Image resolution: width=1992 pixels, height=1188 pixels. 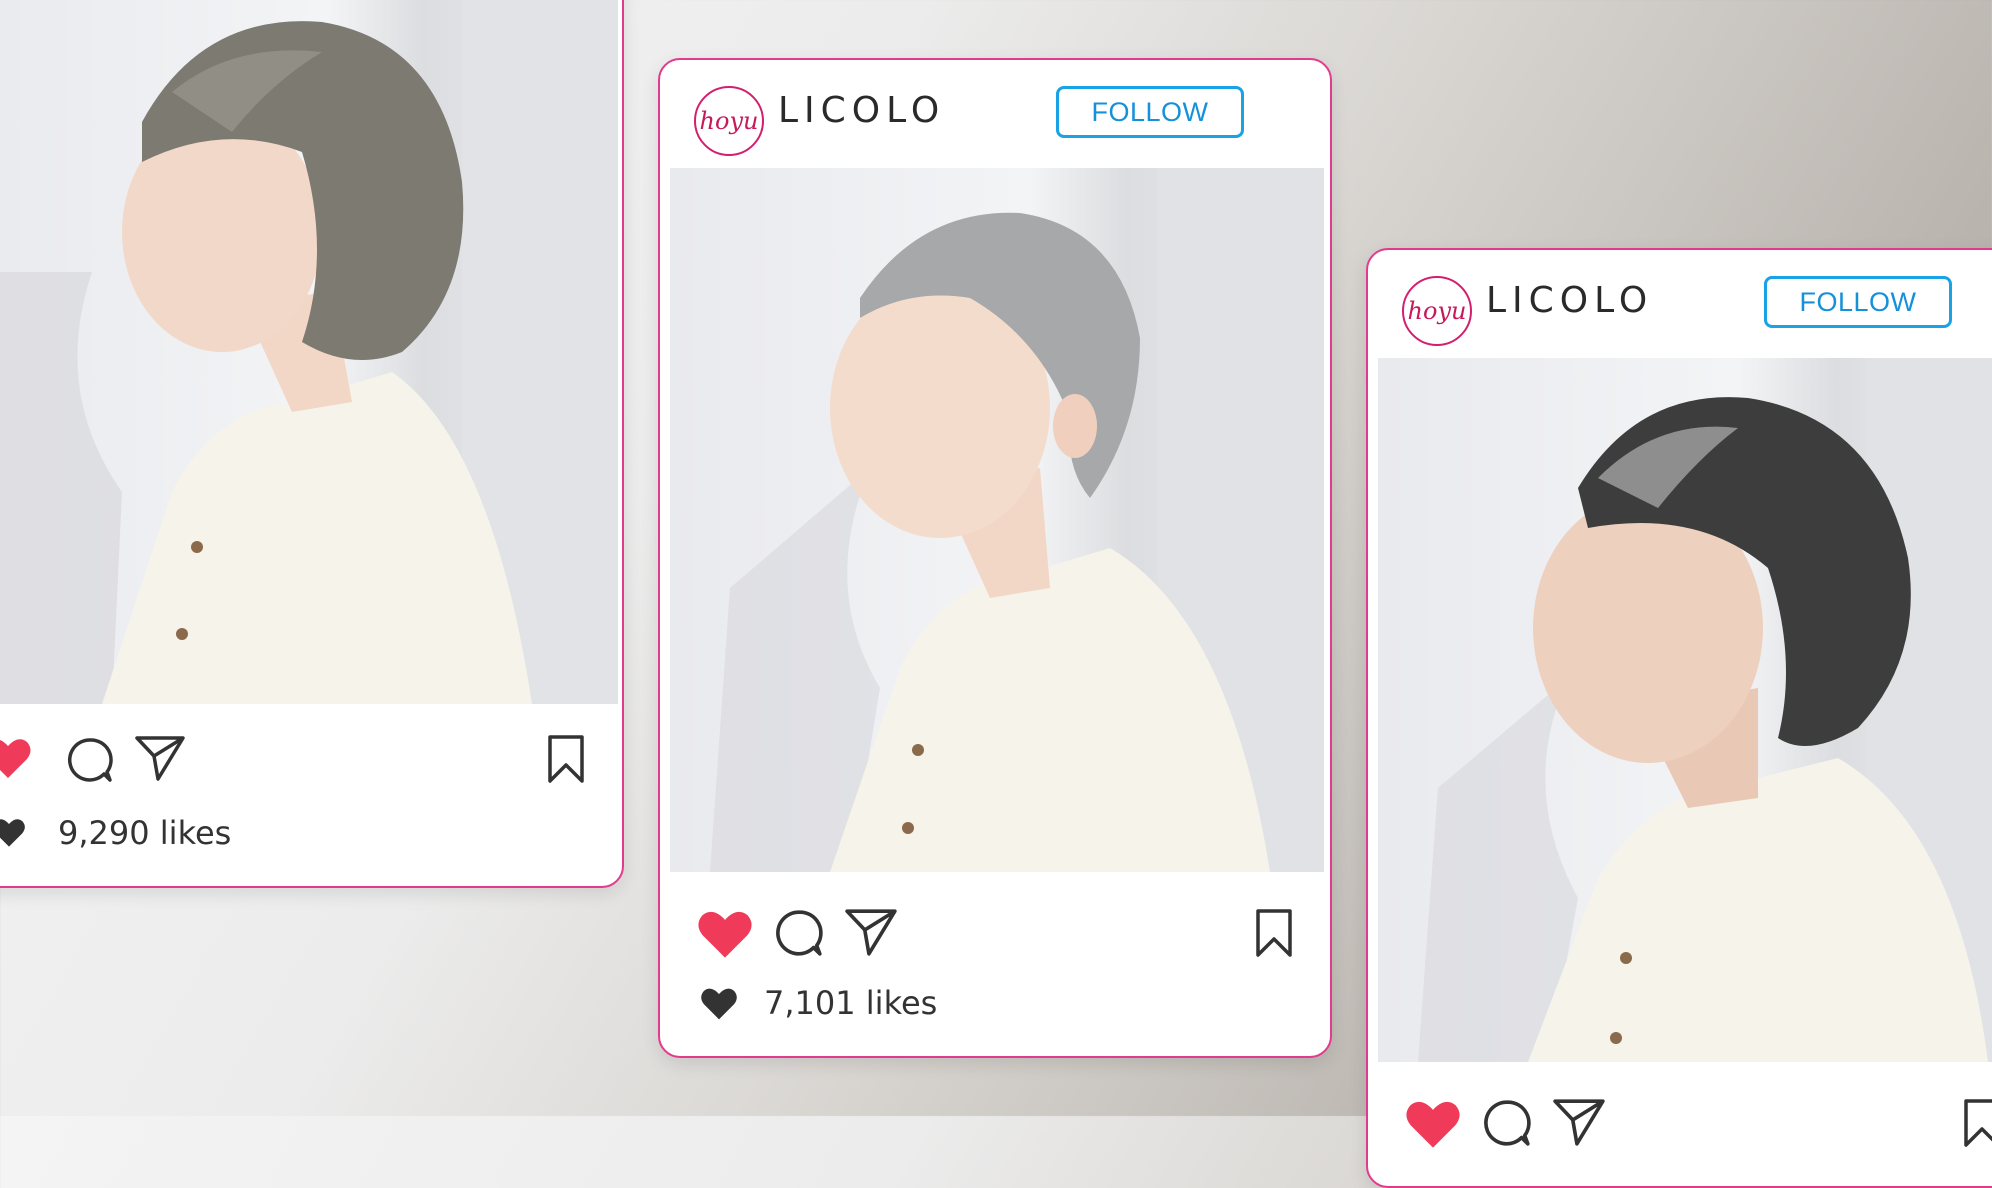 What do you see at coordinates (851, 1003) in the screenshot?
I see `likes-count: 7,101 likes` at bounding box center [851, 1003].